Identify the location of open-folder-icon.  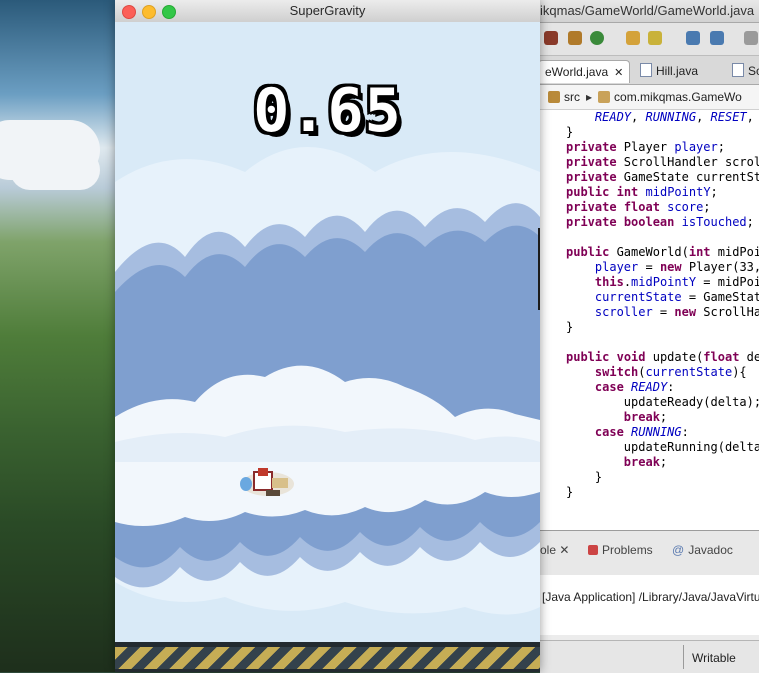
(633, 38).